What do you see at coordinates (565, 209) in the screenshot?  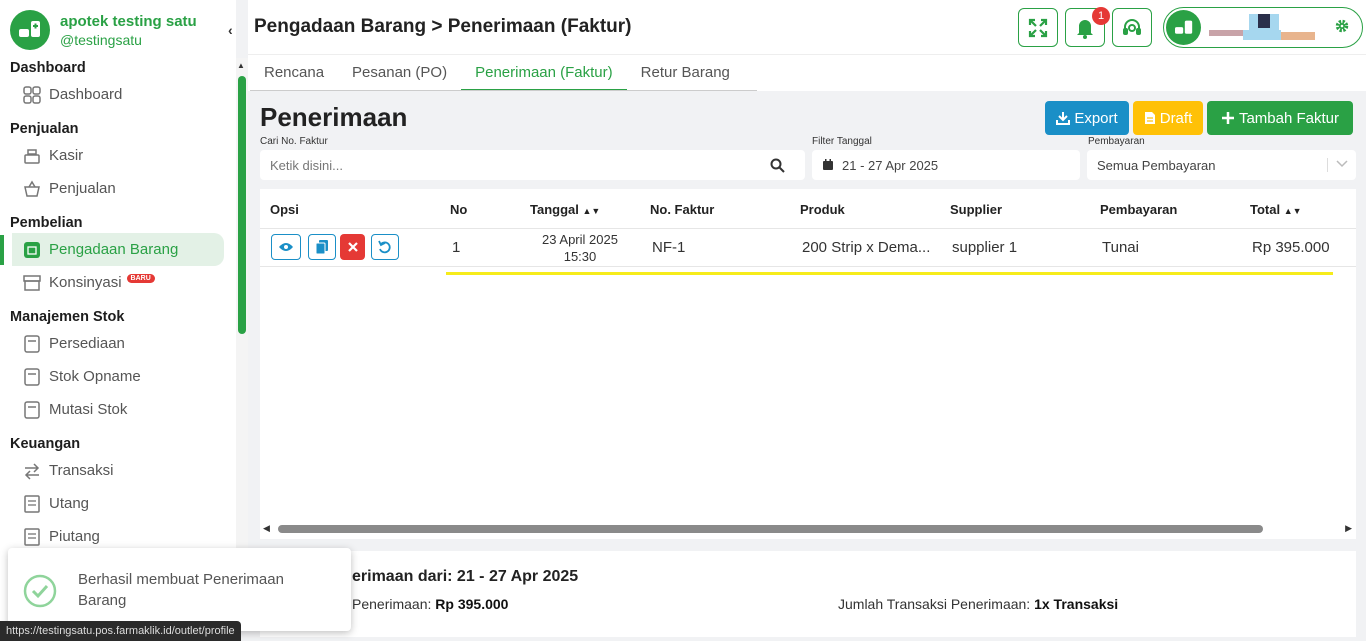 I see `column-header-sortable: Tanggal ▲▼` at bounding box center [565, 209].